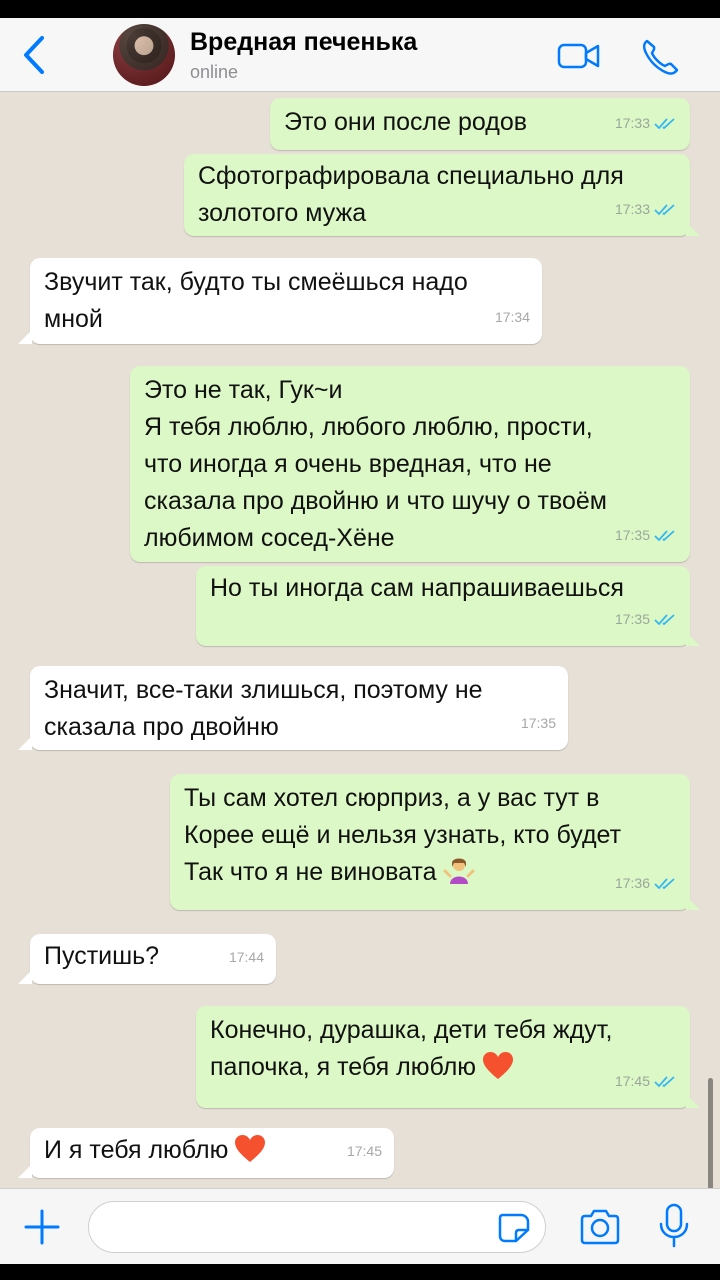 This screenshot has width=720, height=1280. What do you see at coordinates (214, 72) in the screenshot?
I see `contact-status: online` at bounding box center [214, 72].